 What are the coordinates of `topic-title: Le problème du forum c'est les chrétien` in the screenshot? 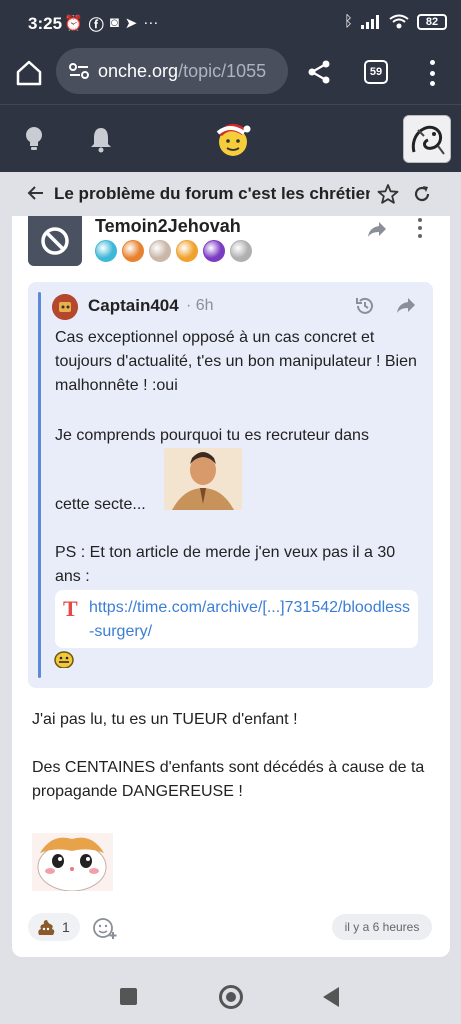 It's located at (212, 193).